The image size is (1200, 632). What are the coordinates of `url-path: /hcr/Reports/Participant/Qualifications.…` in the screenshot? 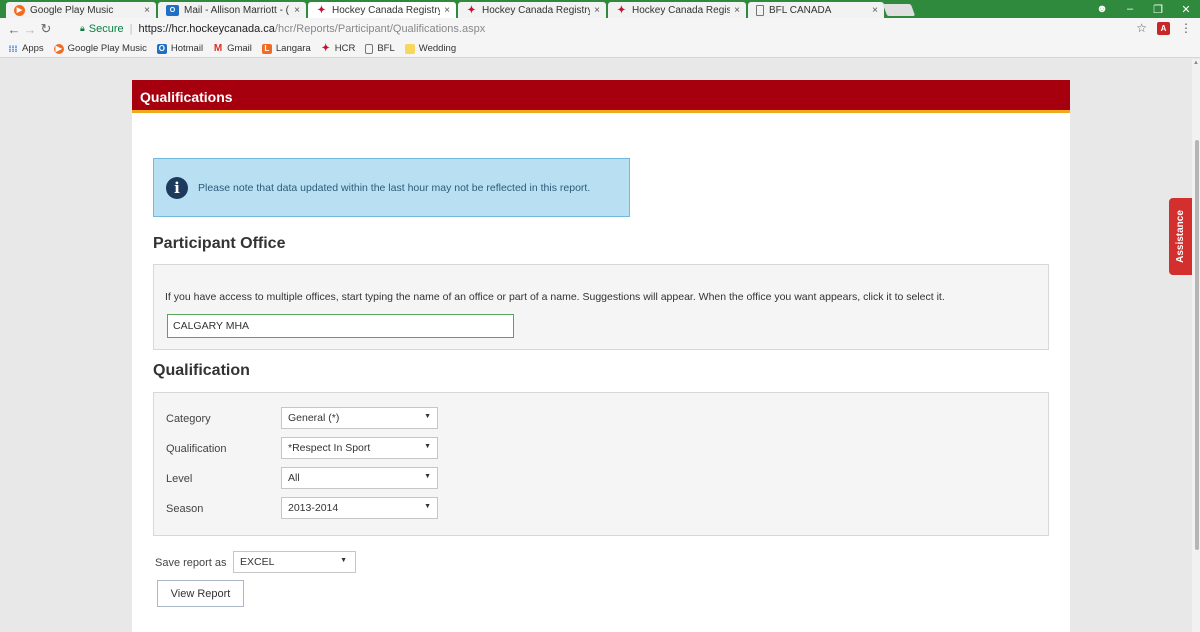 It's located at (380, 28).